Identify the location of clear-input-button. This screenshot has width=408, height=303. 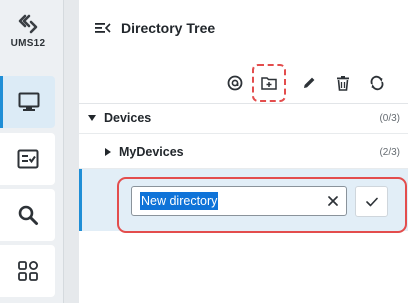
(333, 201).